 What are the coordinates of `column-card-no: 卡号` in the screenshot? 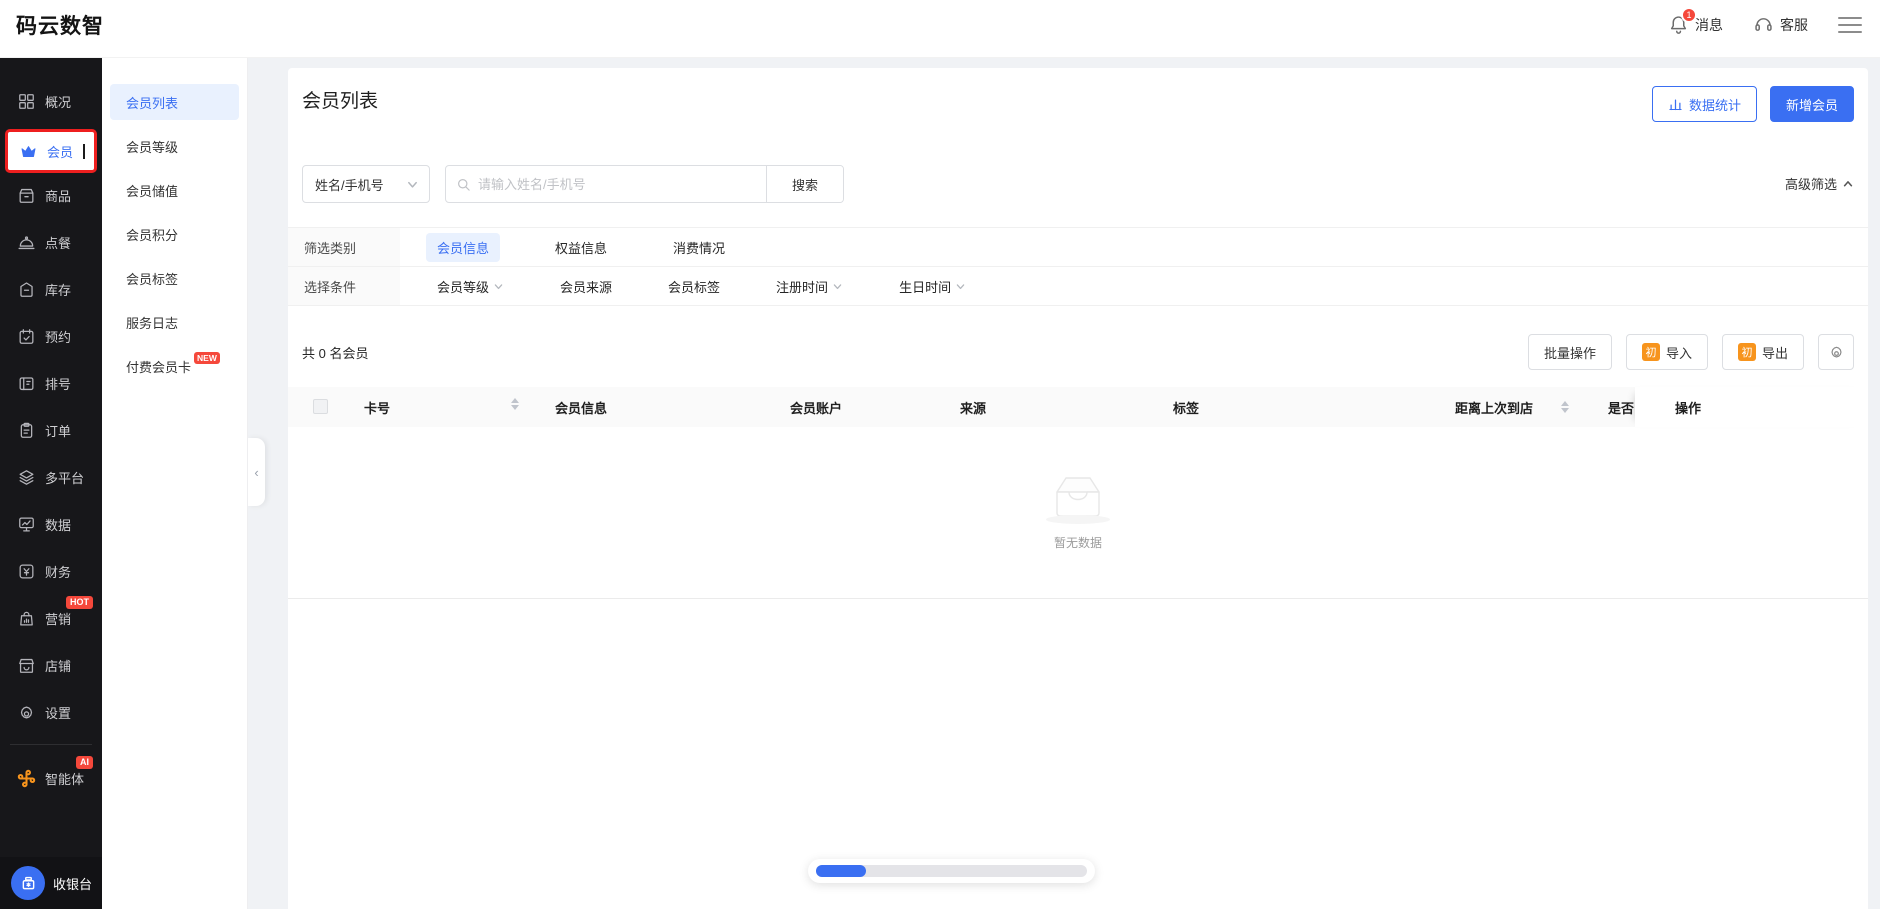 It's located at (441, 407).